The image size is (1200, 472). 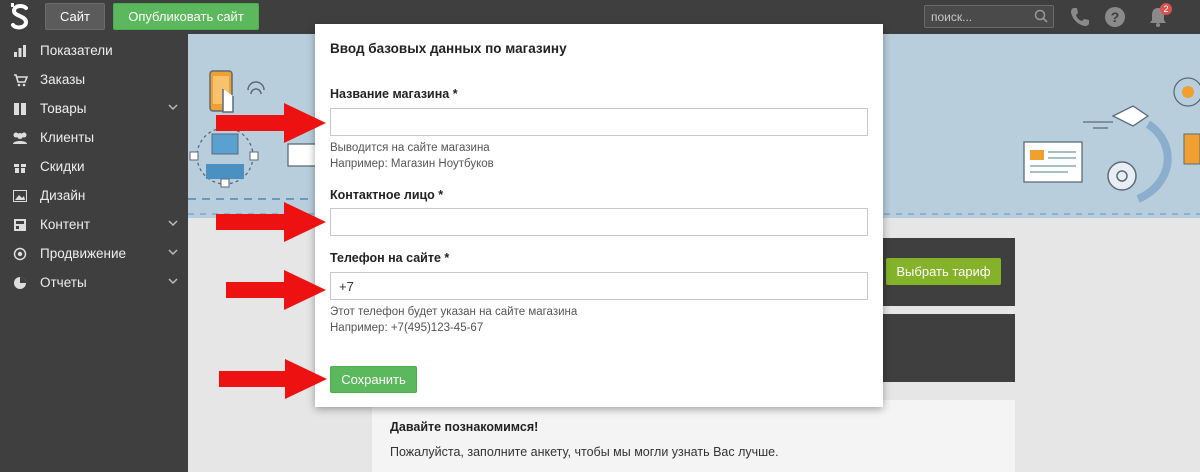 What do you see at coordinates (410, 148) in the screenshot?
I see `store-name-hint: Выводится на сайте магазина` at bounding box center [410, 148].